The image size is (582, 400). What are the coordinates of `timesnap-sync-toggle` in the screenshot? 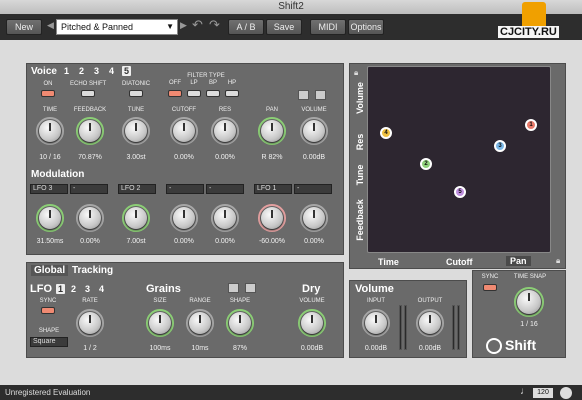 It's located at (490, 287).